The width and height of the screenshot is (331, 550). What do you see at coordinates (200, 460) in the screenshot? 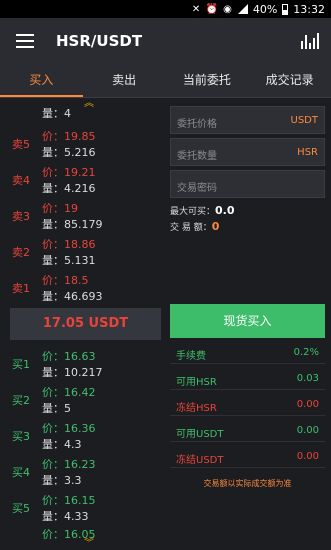
I see `stat-label: 冻结USDT` at bounding box center [200, 460].